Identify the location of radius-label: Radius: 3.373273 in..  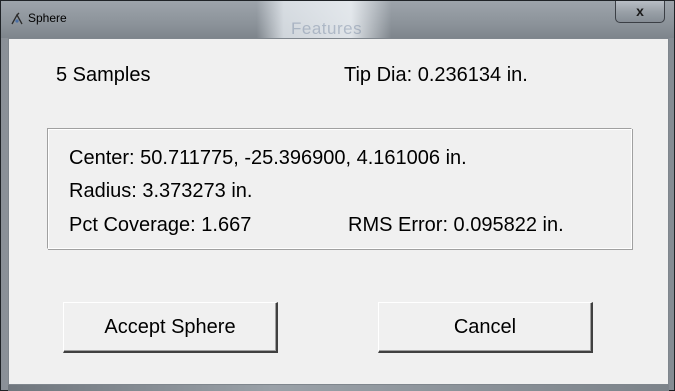
(161, 191).